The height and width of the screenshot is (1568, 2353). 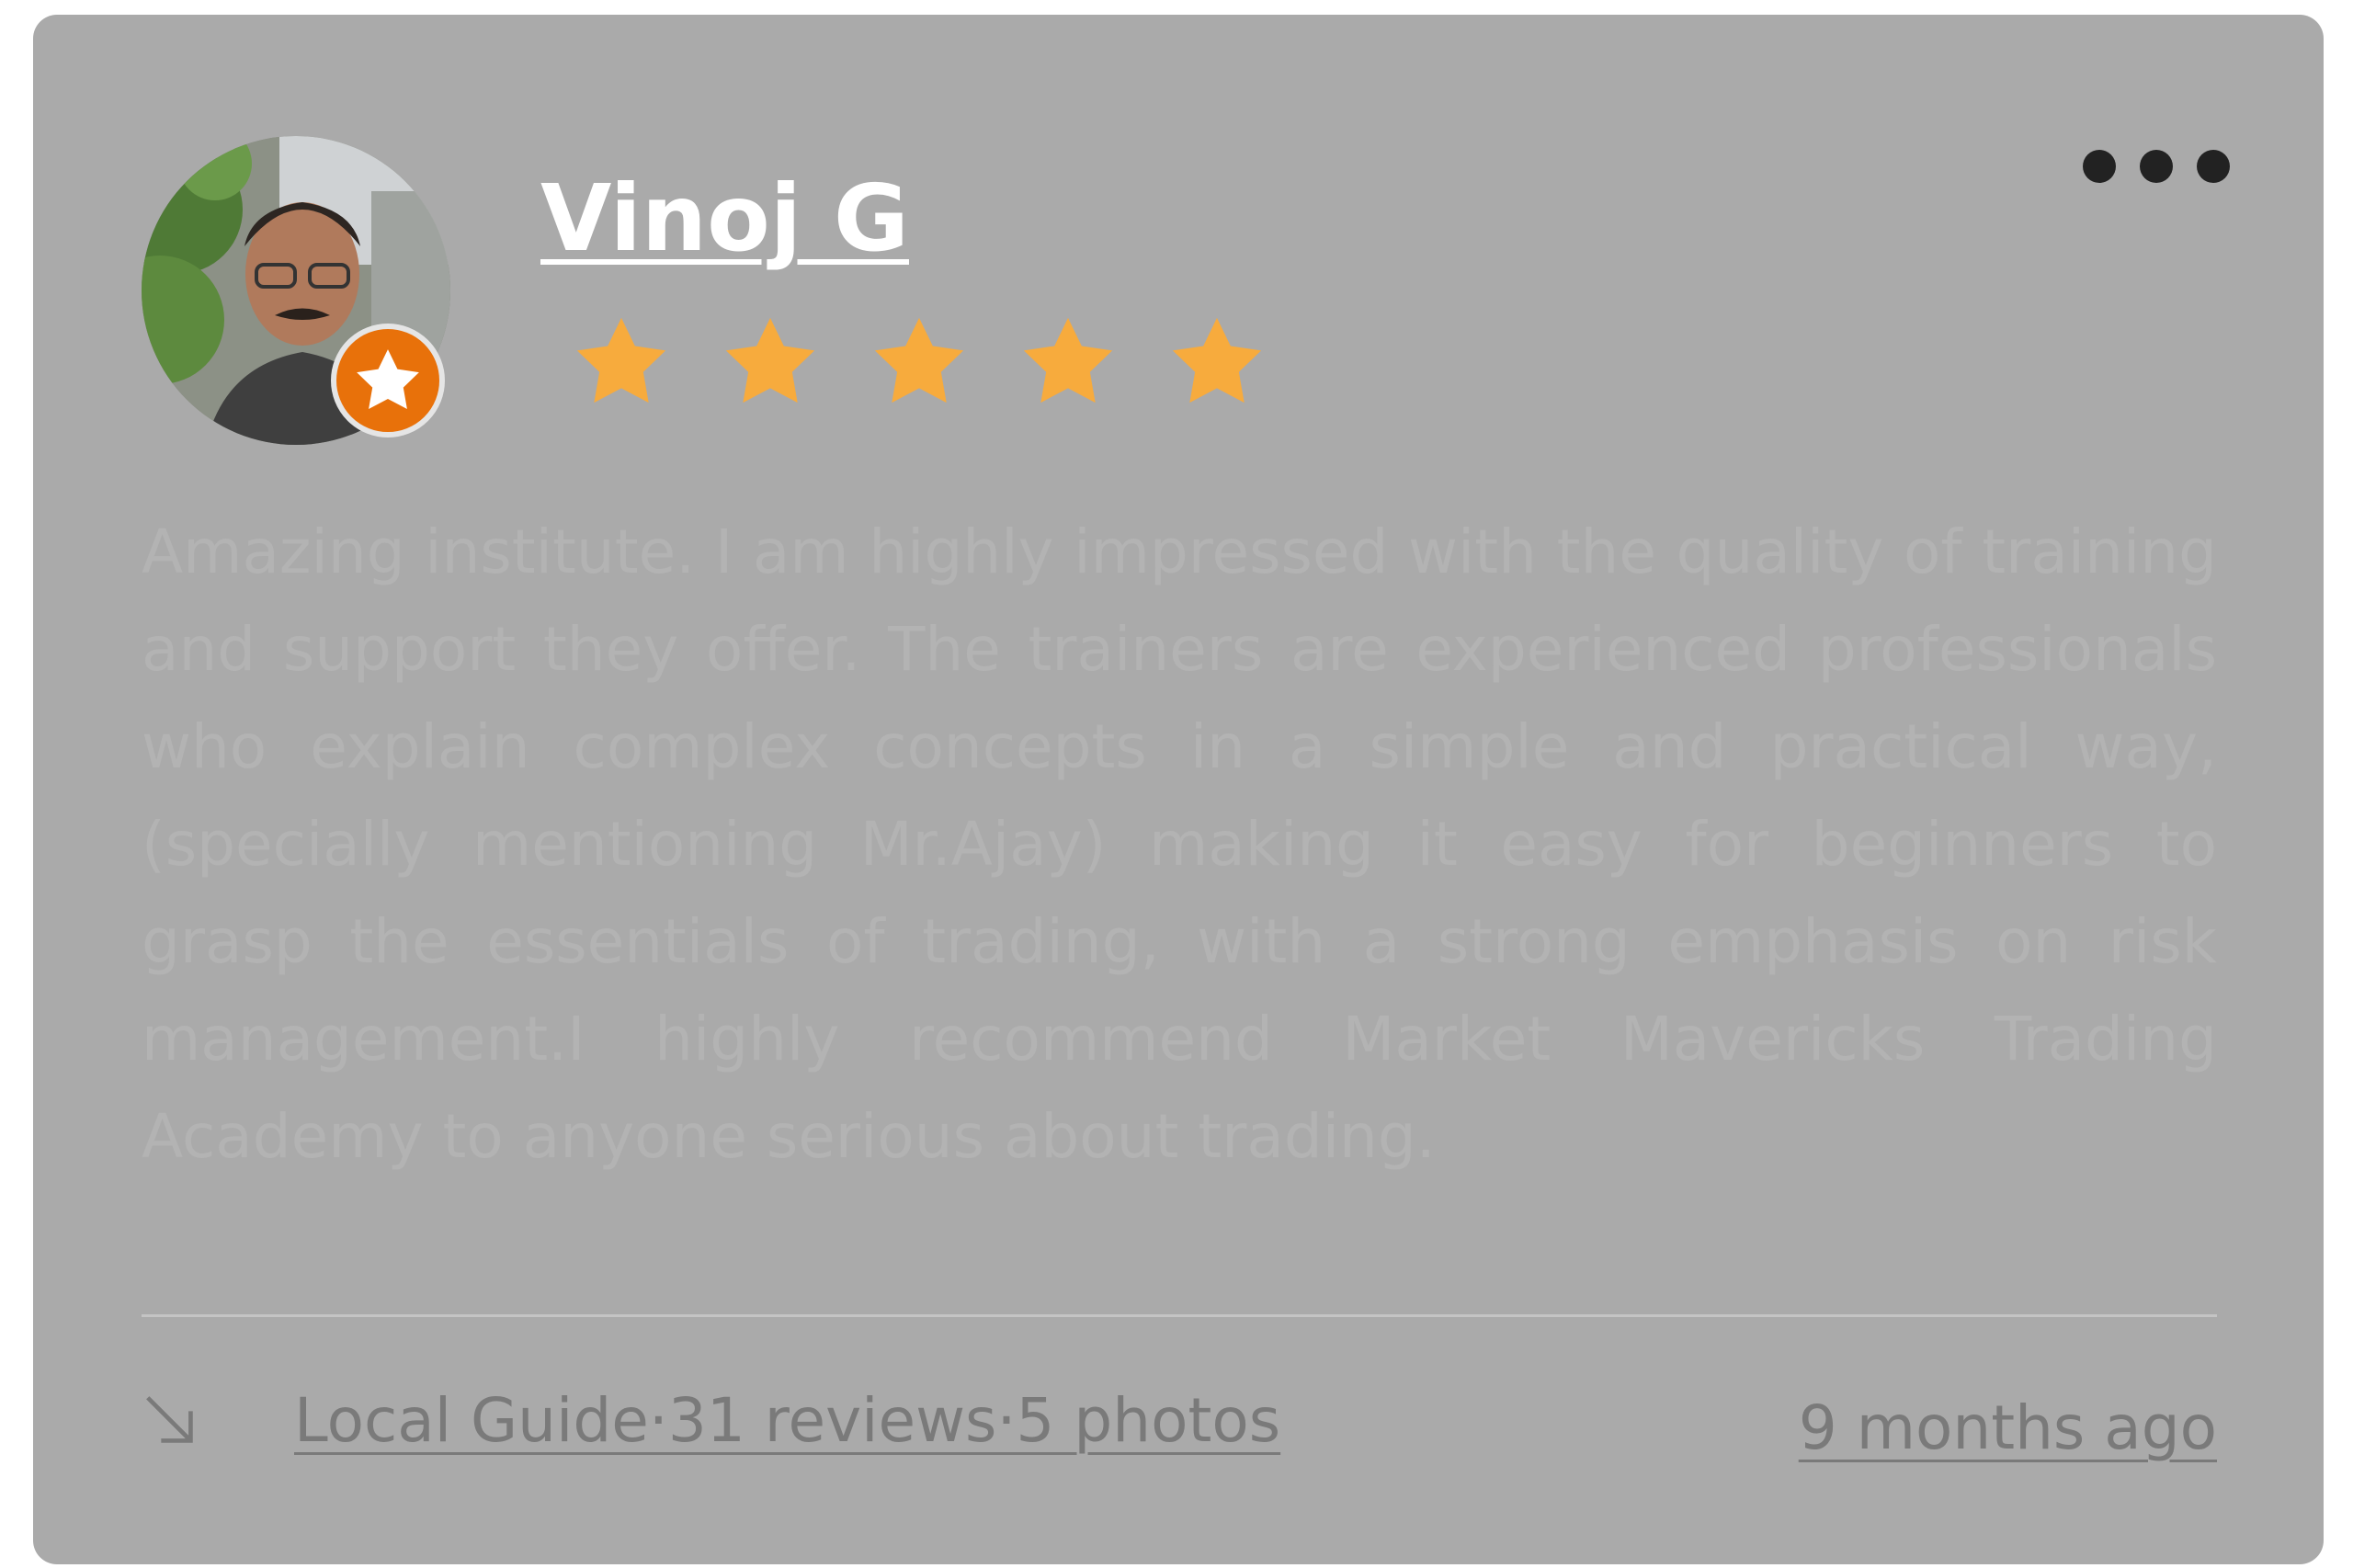 I want to click on local-guide-badge, so click(x=388, y=380).